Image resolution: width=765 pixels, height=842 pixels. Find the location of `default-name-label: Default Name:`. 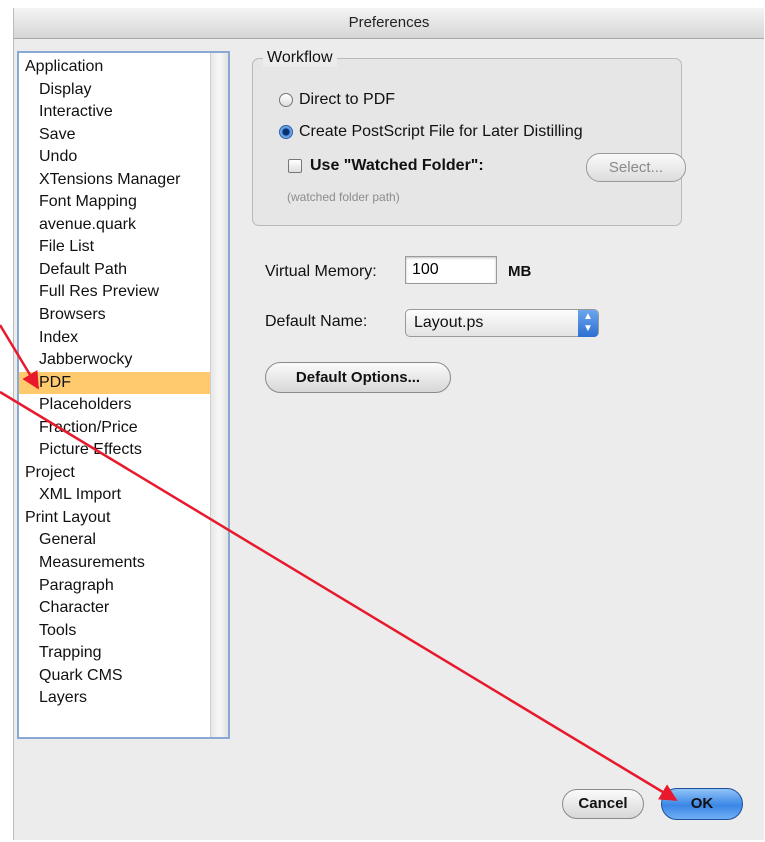

default-name-label: Default Name: is located at coordinates (316, 321).